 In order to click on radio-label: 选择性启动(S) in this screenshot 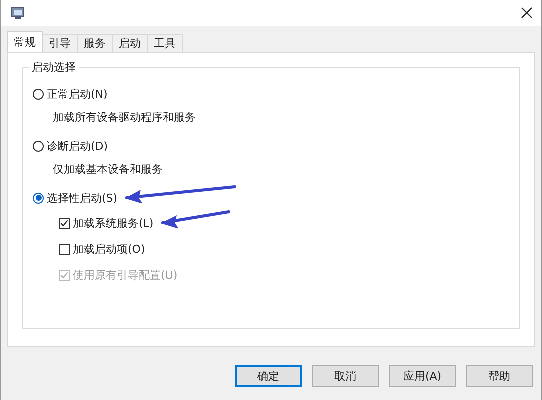, I will do `click(82, 198)`.